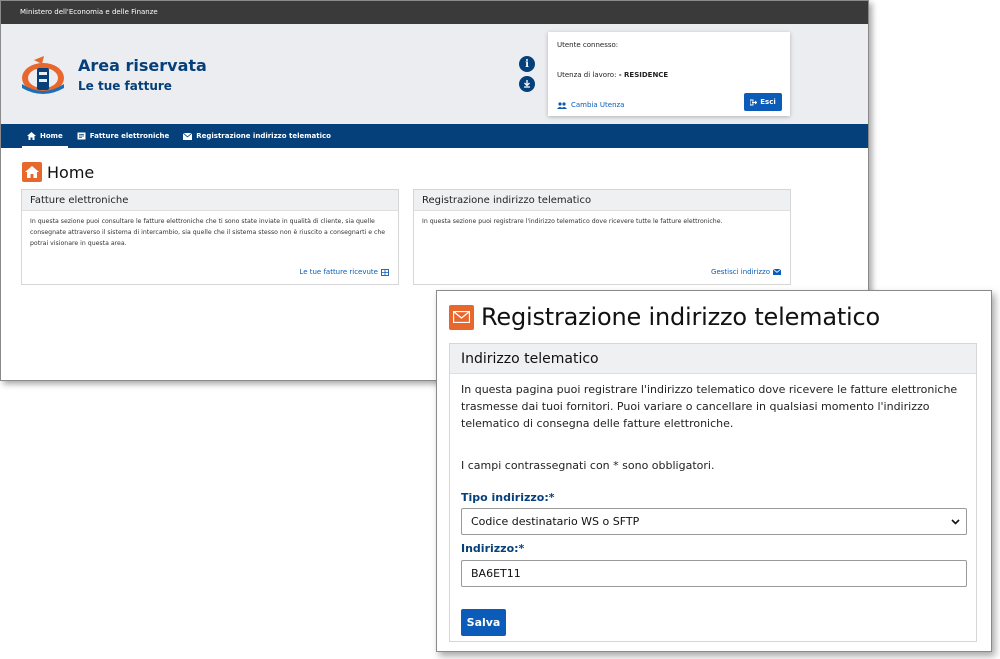 This screenshot has width=1000, height=659. Describe the element at coordinates (527, 64) in the screenshot. I see `info-icon: i` at that location.